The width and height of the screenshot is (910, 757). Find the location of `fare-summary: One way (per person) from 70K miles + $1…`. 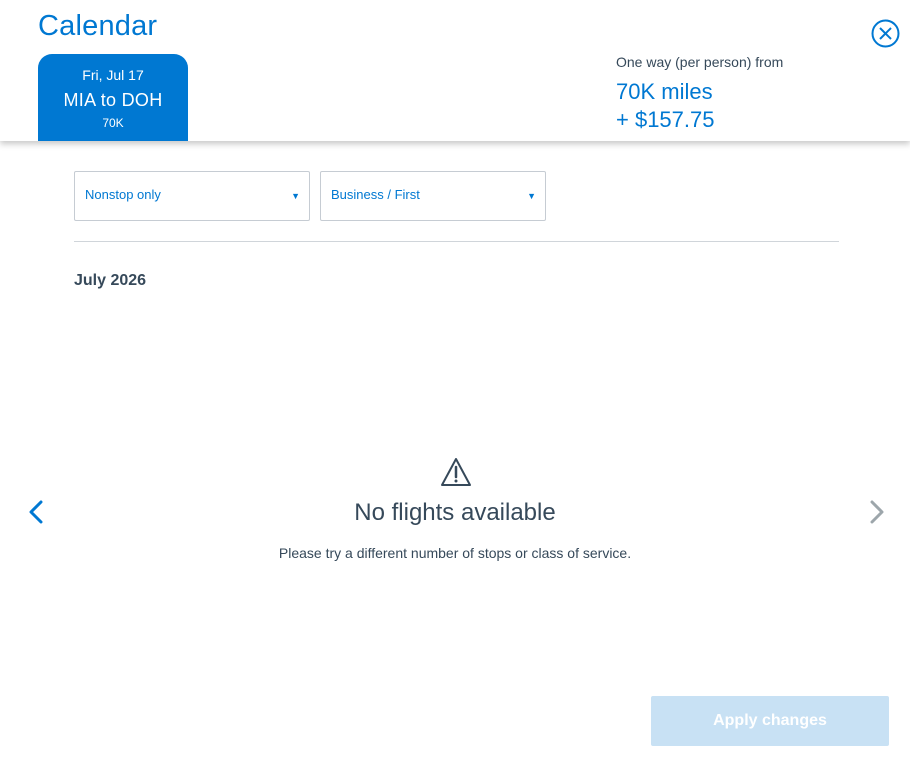

fare-summary: One way (per person) from 70K miles + $1… is located at coordinates (699, 94).